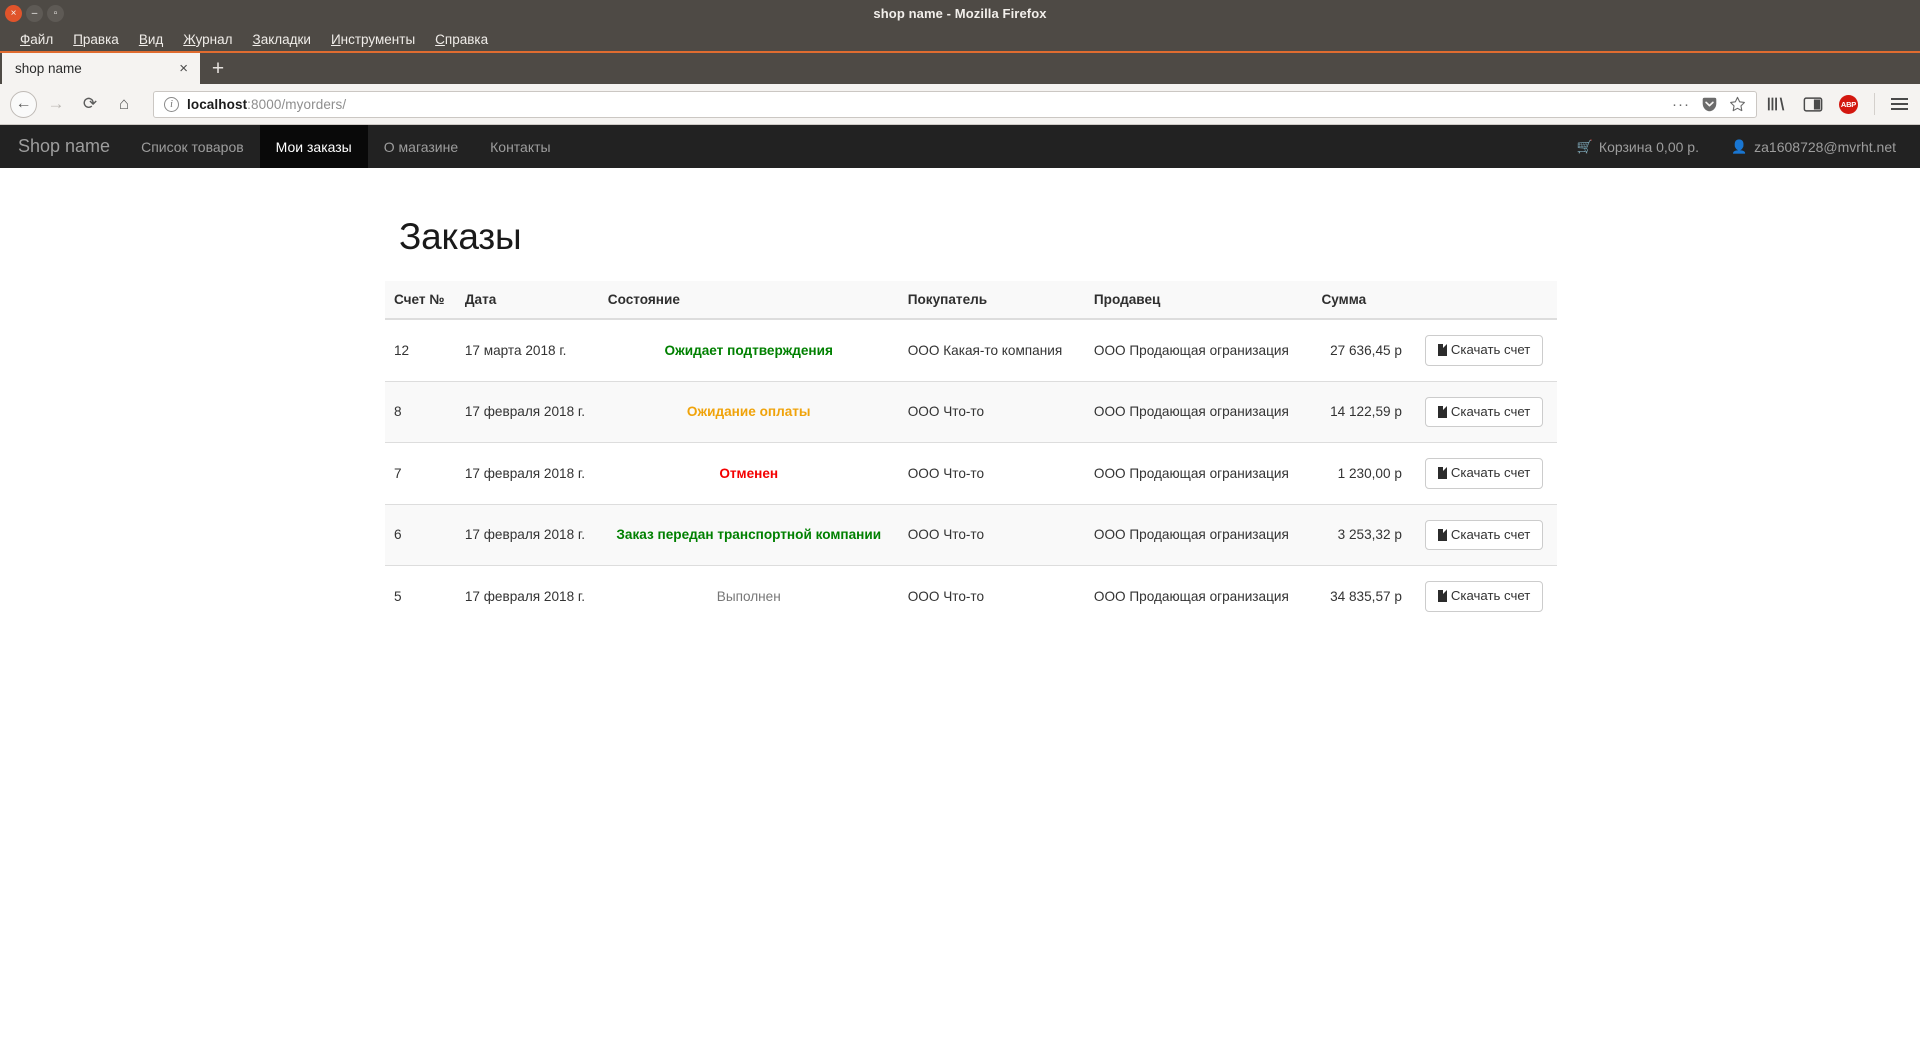 The width and height of the screenshot is (1920, 1053). What do you see at coordinates (48, 68) in the screenshot?
I see `tab-title: shop name` at bounding box center [48, 68].